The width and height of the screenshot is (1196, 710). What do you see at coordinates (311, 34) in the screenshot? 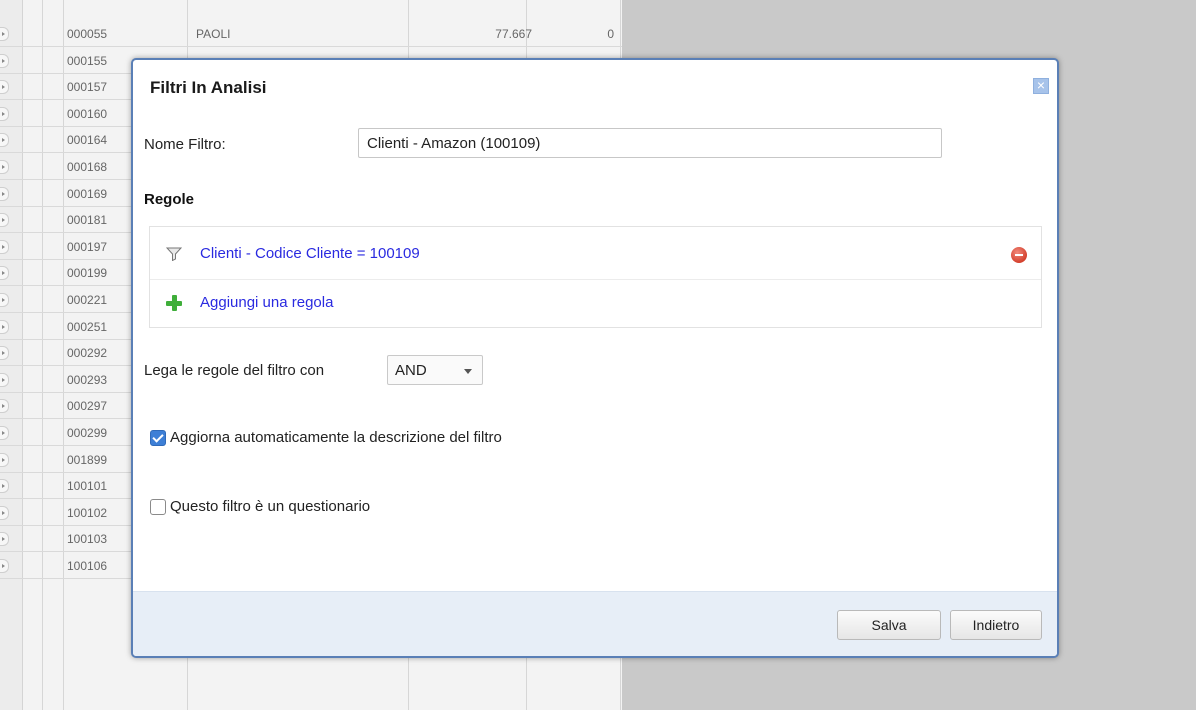
I see `table-row: 000055 PAOLI 77.667 0` at bounding box center [311, 34].